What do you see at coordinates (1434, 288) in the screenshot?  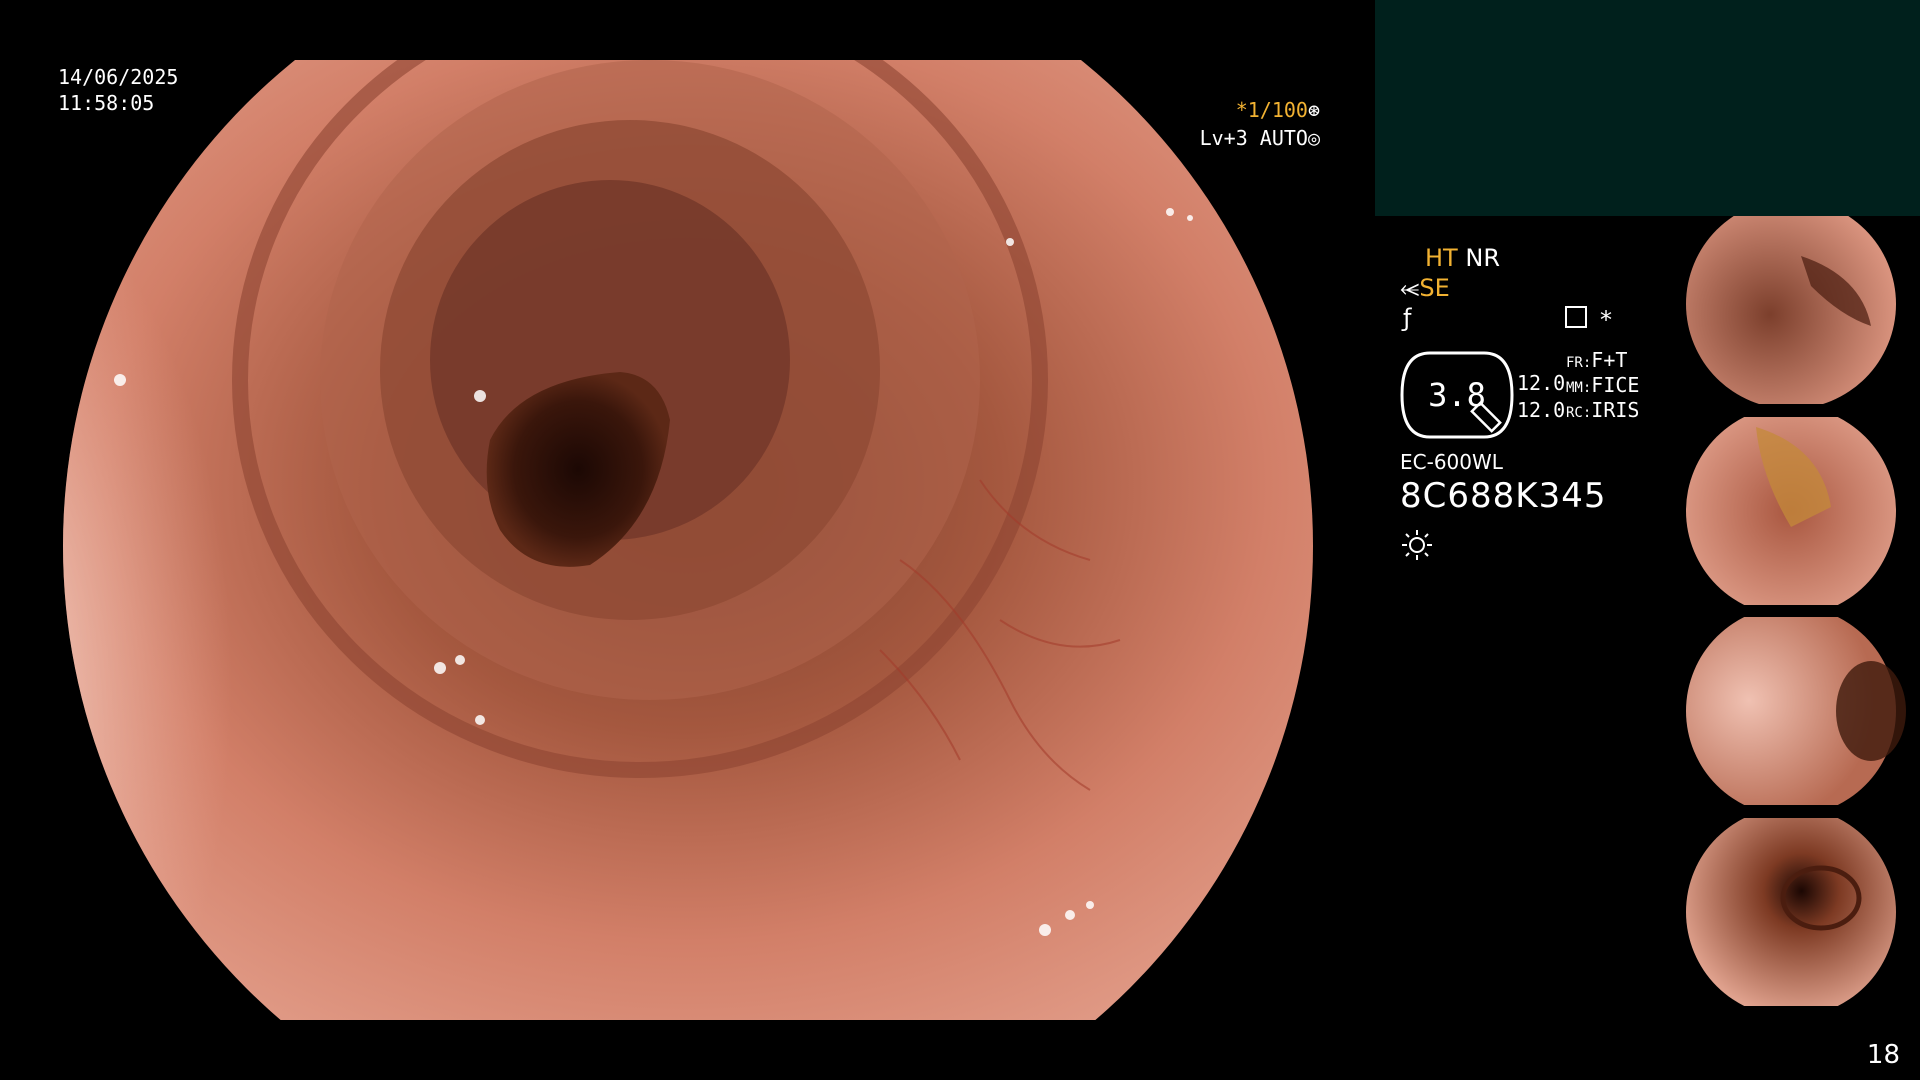 I see `se-label: SE` at bounding box center [1434, 288].